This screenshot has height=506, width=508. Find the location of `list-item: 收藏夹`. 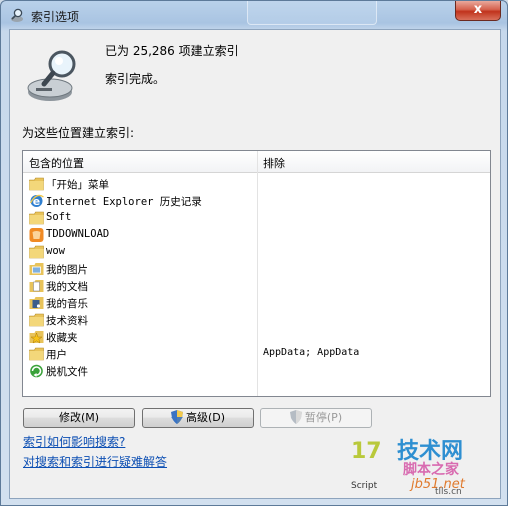

list-item: 收藏夹 is located at coordinates (256, 337).